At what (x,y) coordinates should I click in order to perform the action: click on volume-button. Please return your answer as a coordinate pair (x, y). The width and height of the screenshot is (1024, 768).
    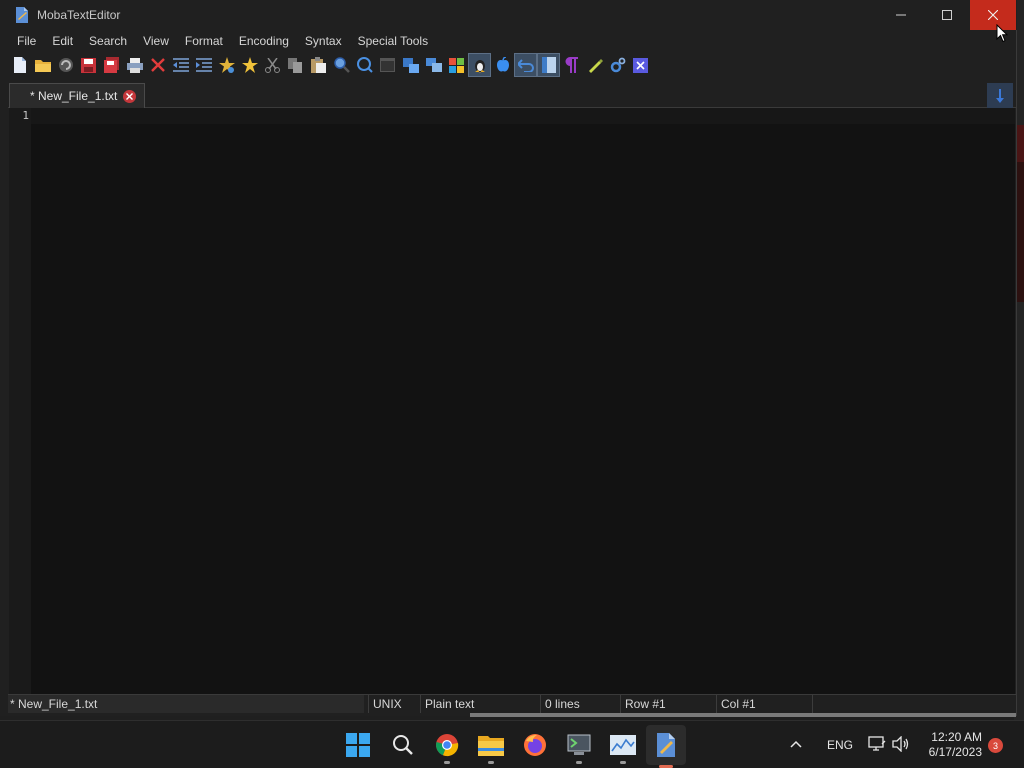
    Looking at the image, I should click on (901, 745).